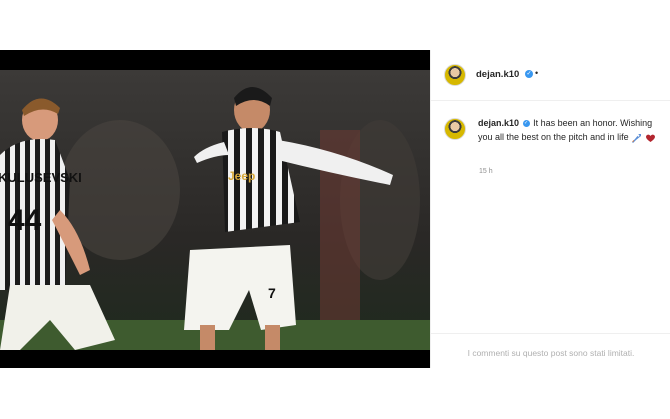 The width and height of the screenshot is (670, 419). What do you see at coordinates (550, 333) in the screenshot?
I see `divider` at bounding box center [550, 333].